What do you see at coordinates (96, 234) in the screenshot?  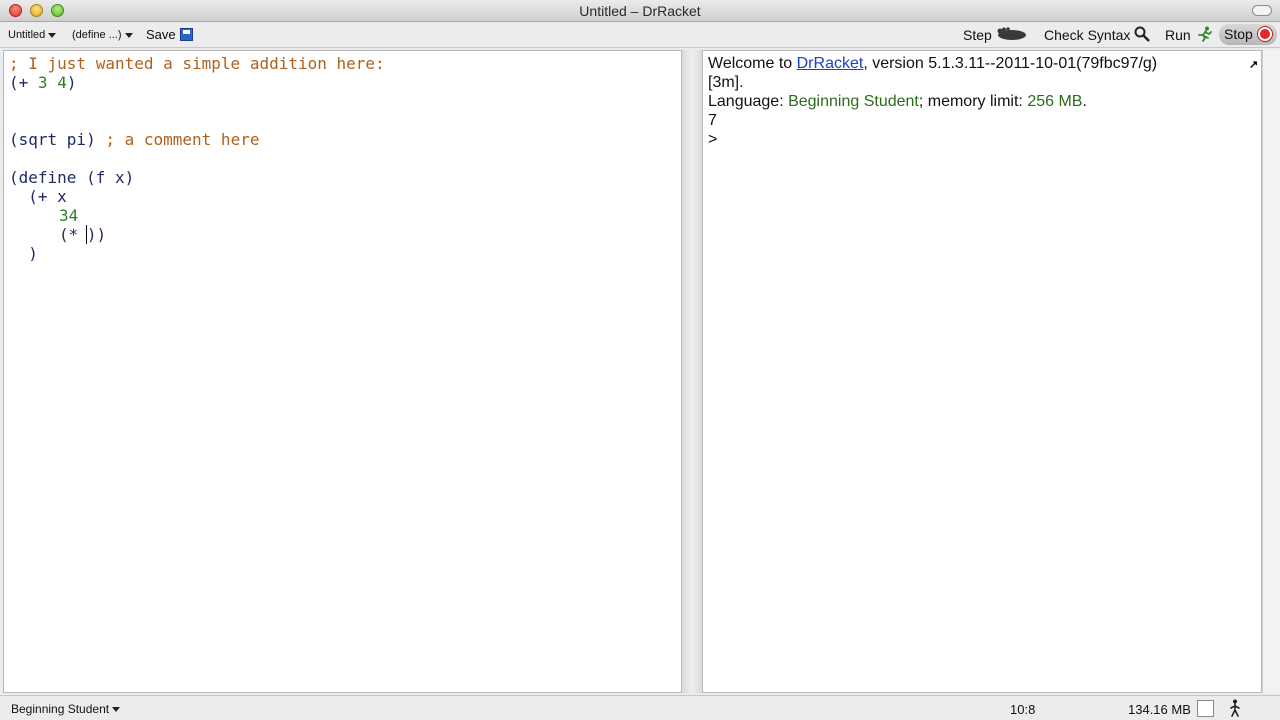 I see `code-fragment: ))` at bounding box center [96, 234].